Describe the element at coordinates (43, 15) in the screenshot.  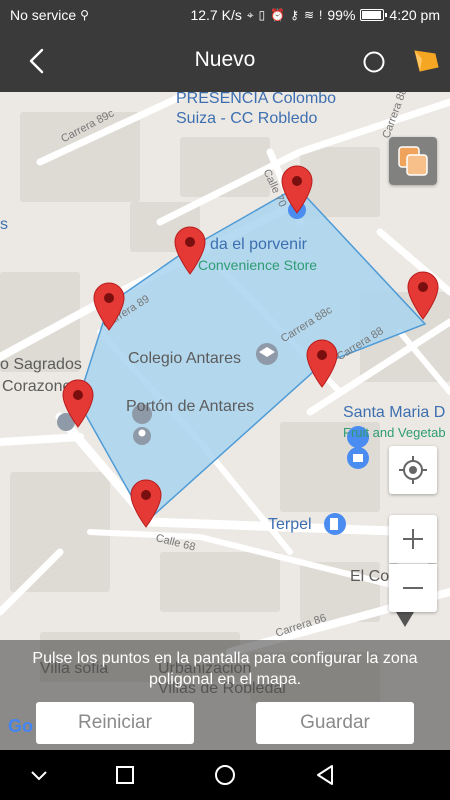
I see `carrier-text: No service` at that location.